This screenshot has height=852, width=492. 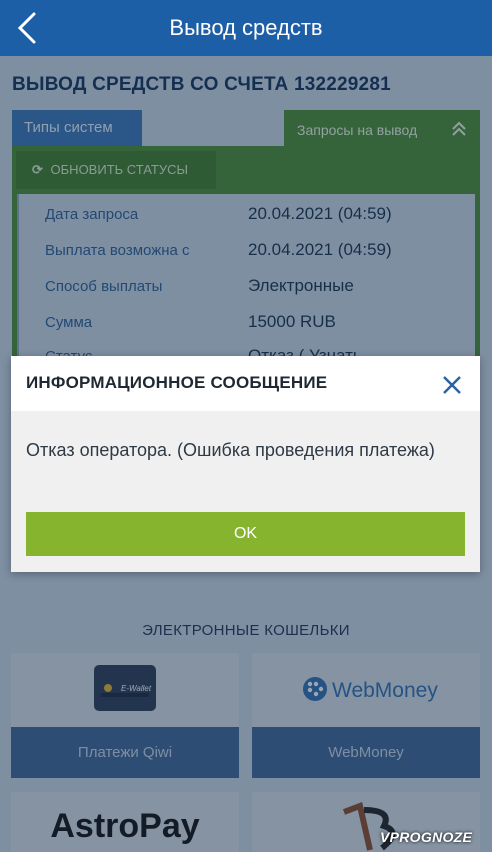 What do you see at coordinates (426, 837) in the screenshot?
I see `watermark: VPROGNOZE` at bounding box center [426, 837].